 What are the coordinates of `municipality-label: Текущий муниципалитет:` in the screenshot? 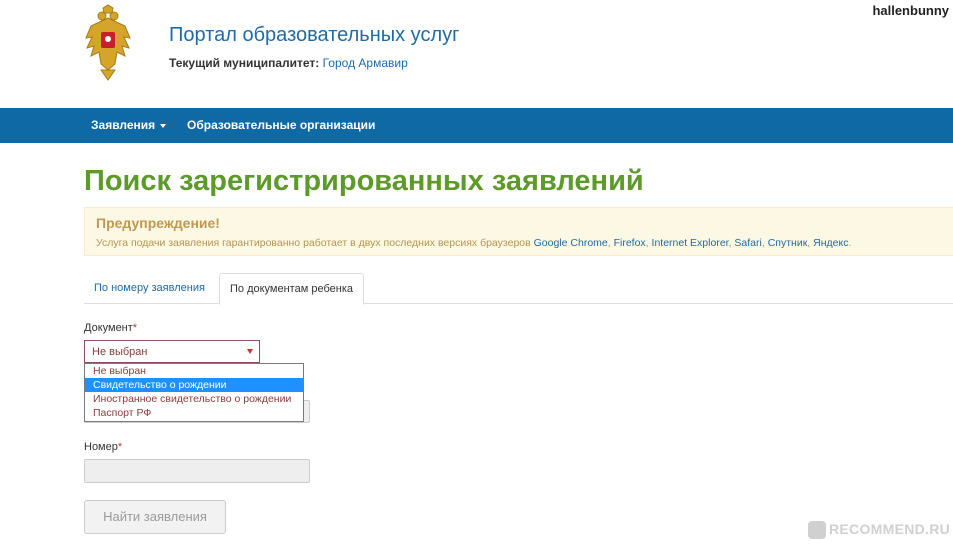 It's located at (244, 63).